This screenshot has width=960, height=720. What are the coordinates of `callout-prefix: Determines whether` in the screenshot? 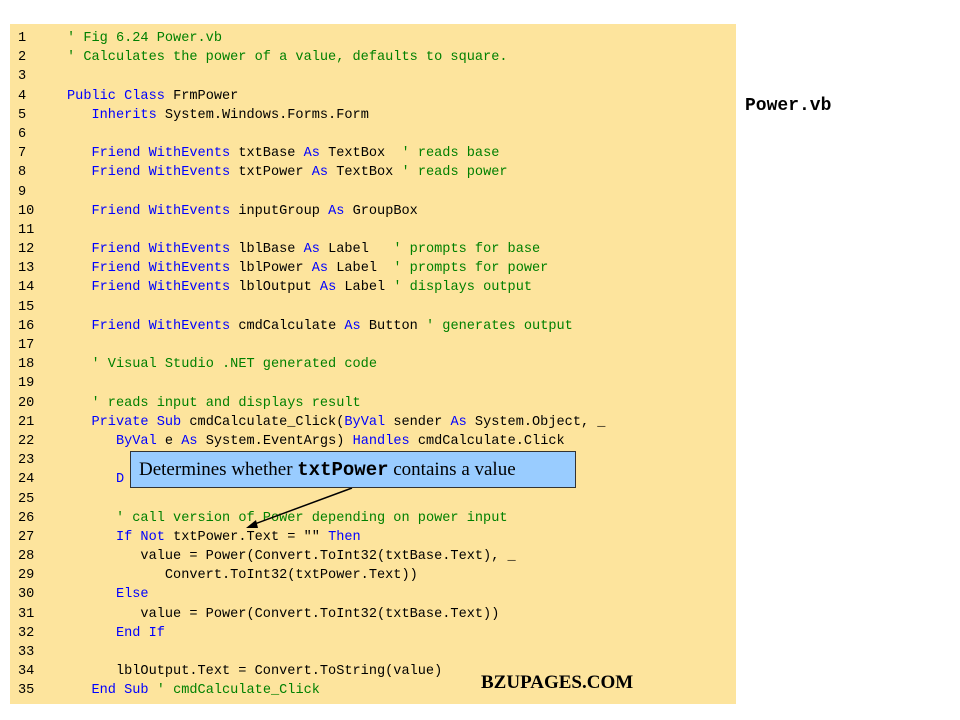 It's located at (218, 469).